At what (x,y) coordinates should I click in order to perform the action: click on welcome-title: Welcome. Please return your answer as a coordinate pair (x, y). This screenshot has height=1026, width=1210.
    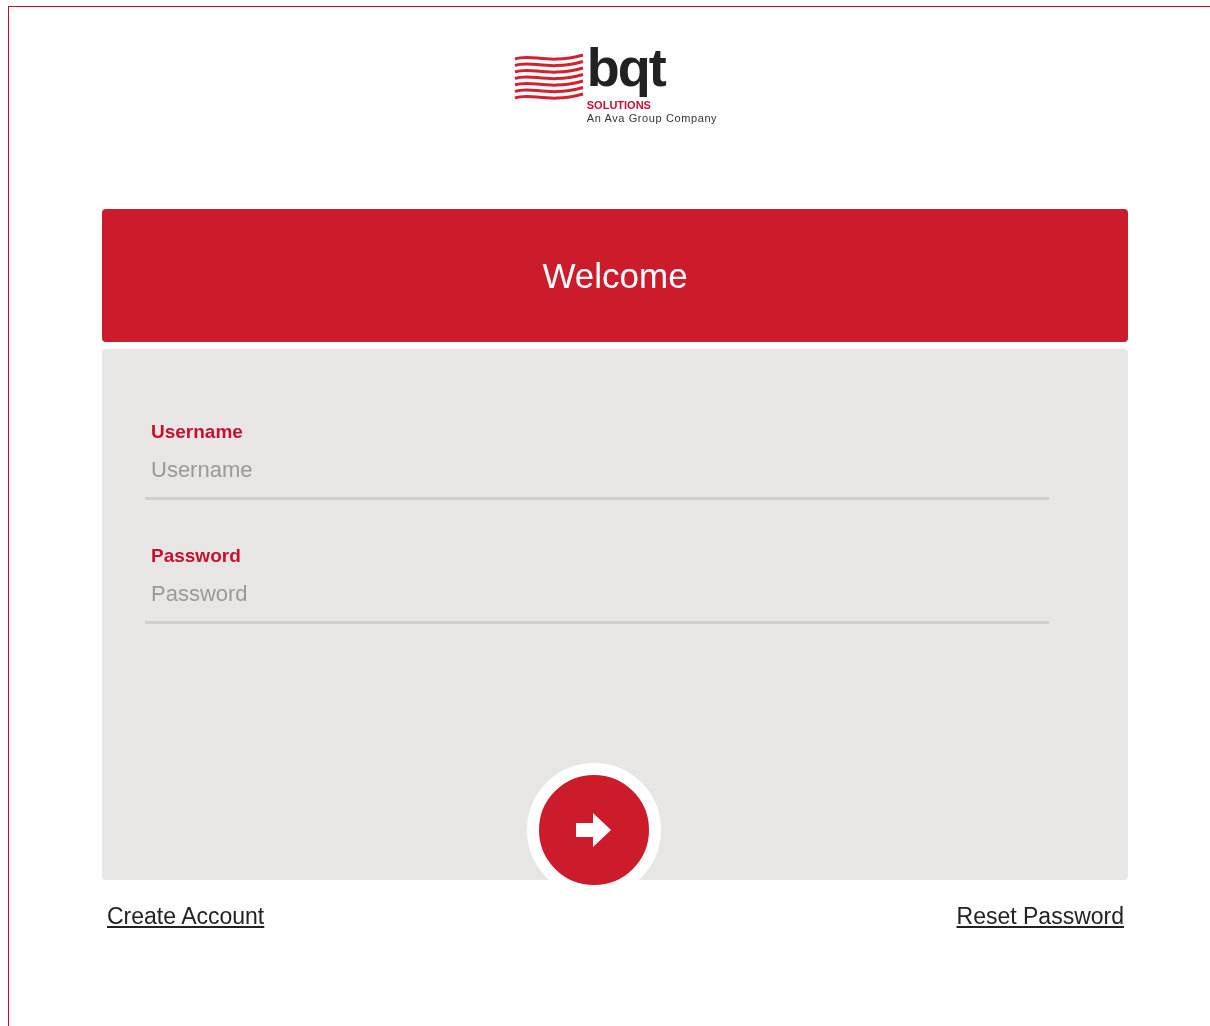
    Looking at the image, I should click on (615, 275).